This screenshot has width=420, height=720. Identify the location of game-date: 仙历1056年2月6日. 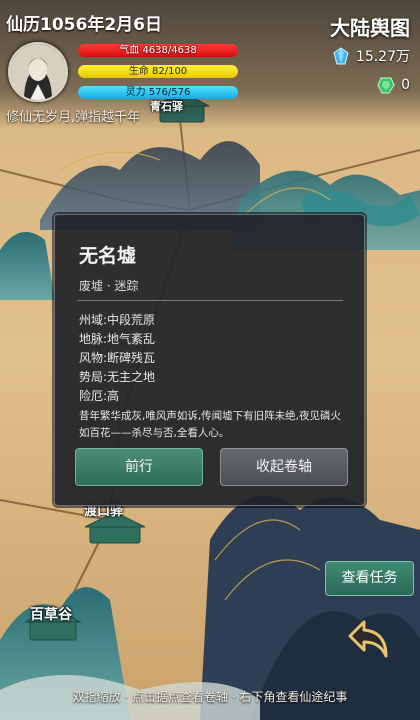
(84, 25).